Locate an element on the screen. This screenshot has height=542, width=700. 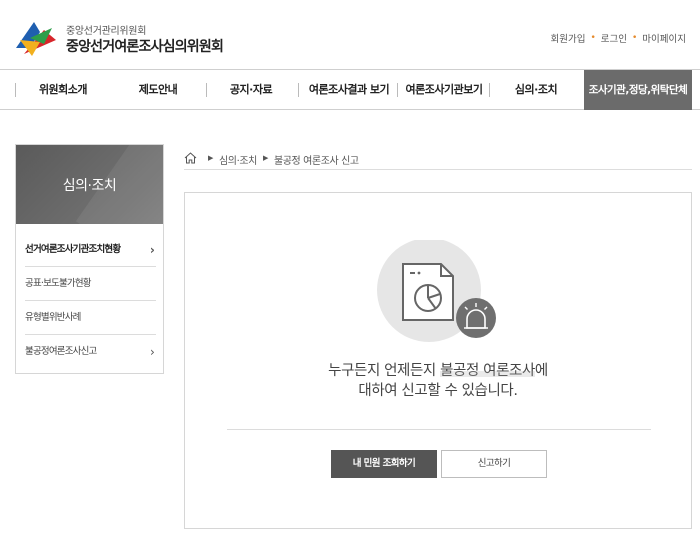
org-title: 중앙선거여론조사심의위원회 is located at coordinates (145, 46).